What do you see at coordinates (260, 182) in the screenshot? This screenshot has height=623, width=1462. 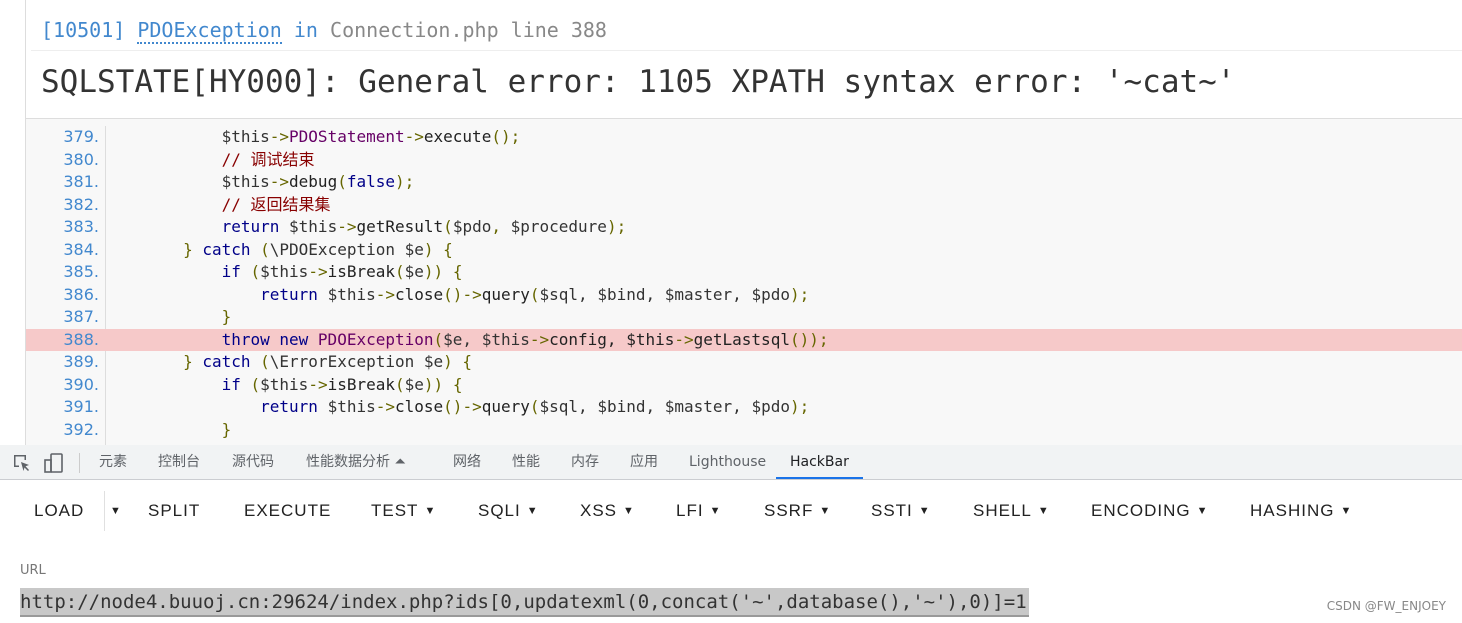 I see `code-text: $this->debug(false);` at bounding box center [260, 182].